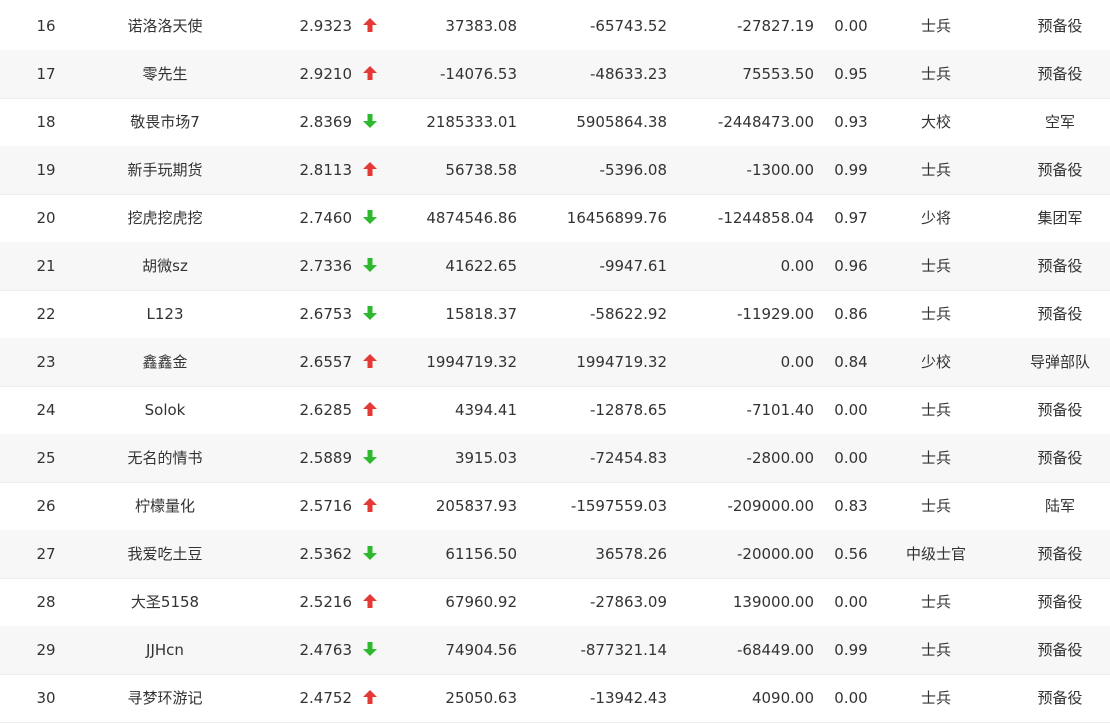  I want to click on rank-cell: 22, so click(46, 314).